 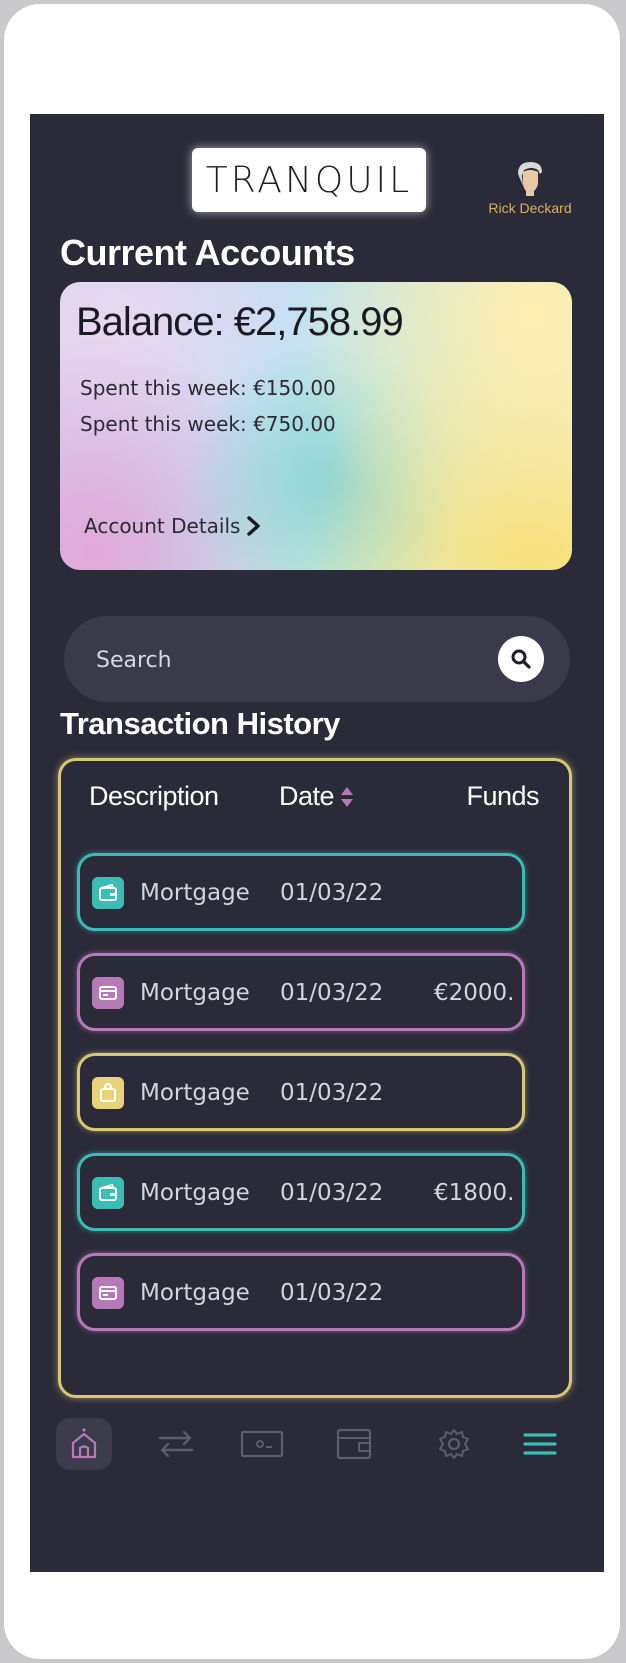 What do you see at coordinates (200, 723) in the screenshot?
I see `transaction-history-title: Transaction History` at bounding box center [200, 723].